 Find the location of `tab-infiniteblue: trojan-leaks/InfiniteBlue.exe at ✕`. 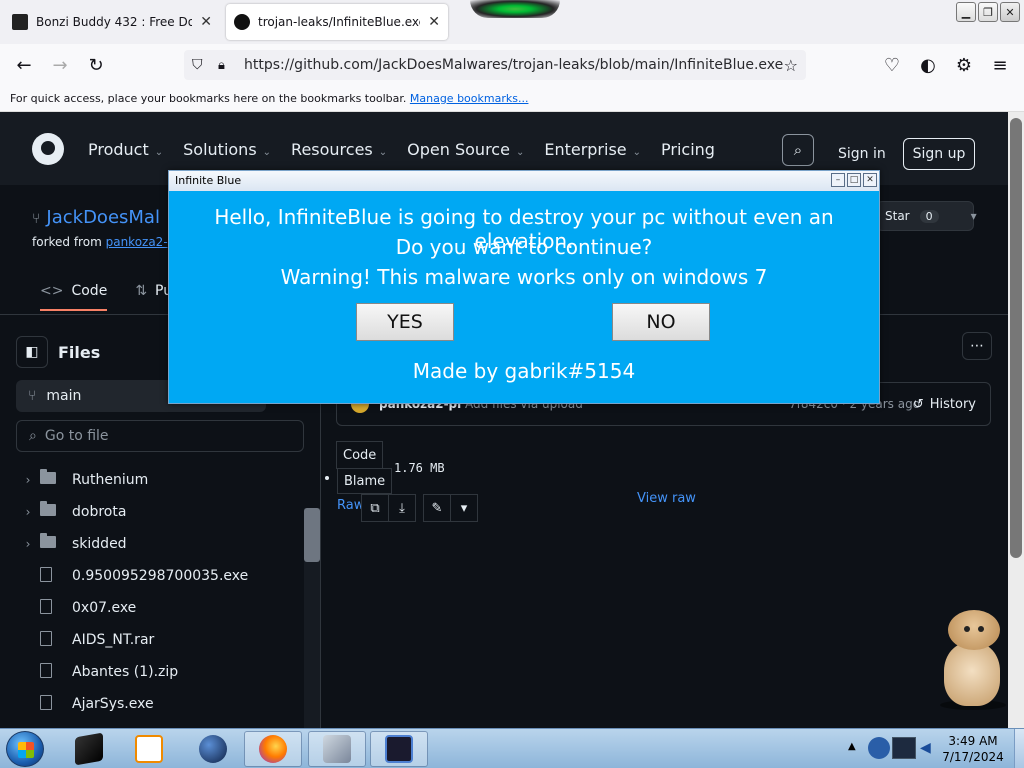

tab-infiniteblue: trojan-leaks/InfiniteBlue.exe at ✕ is located at coordinates (337, 22).